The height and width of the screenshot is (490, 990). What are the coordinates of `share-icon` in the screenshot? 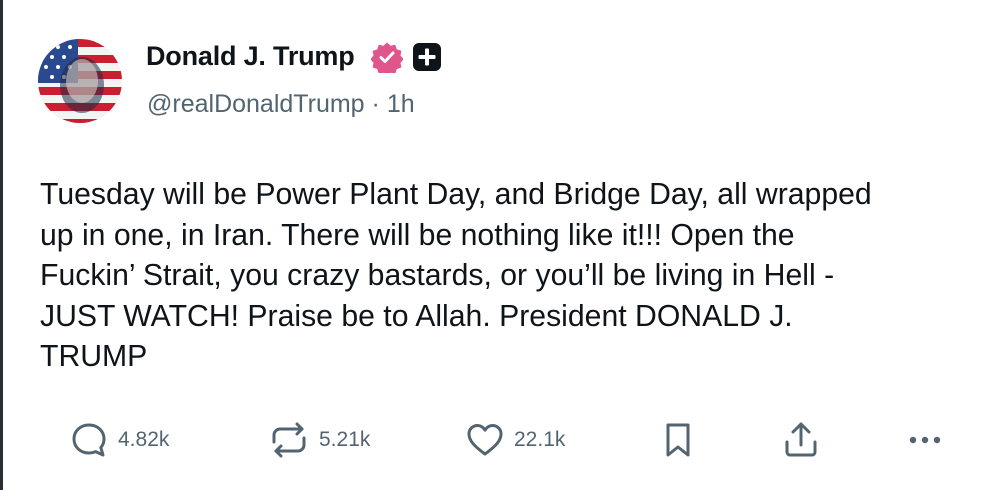 It's located at (801, 439).